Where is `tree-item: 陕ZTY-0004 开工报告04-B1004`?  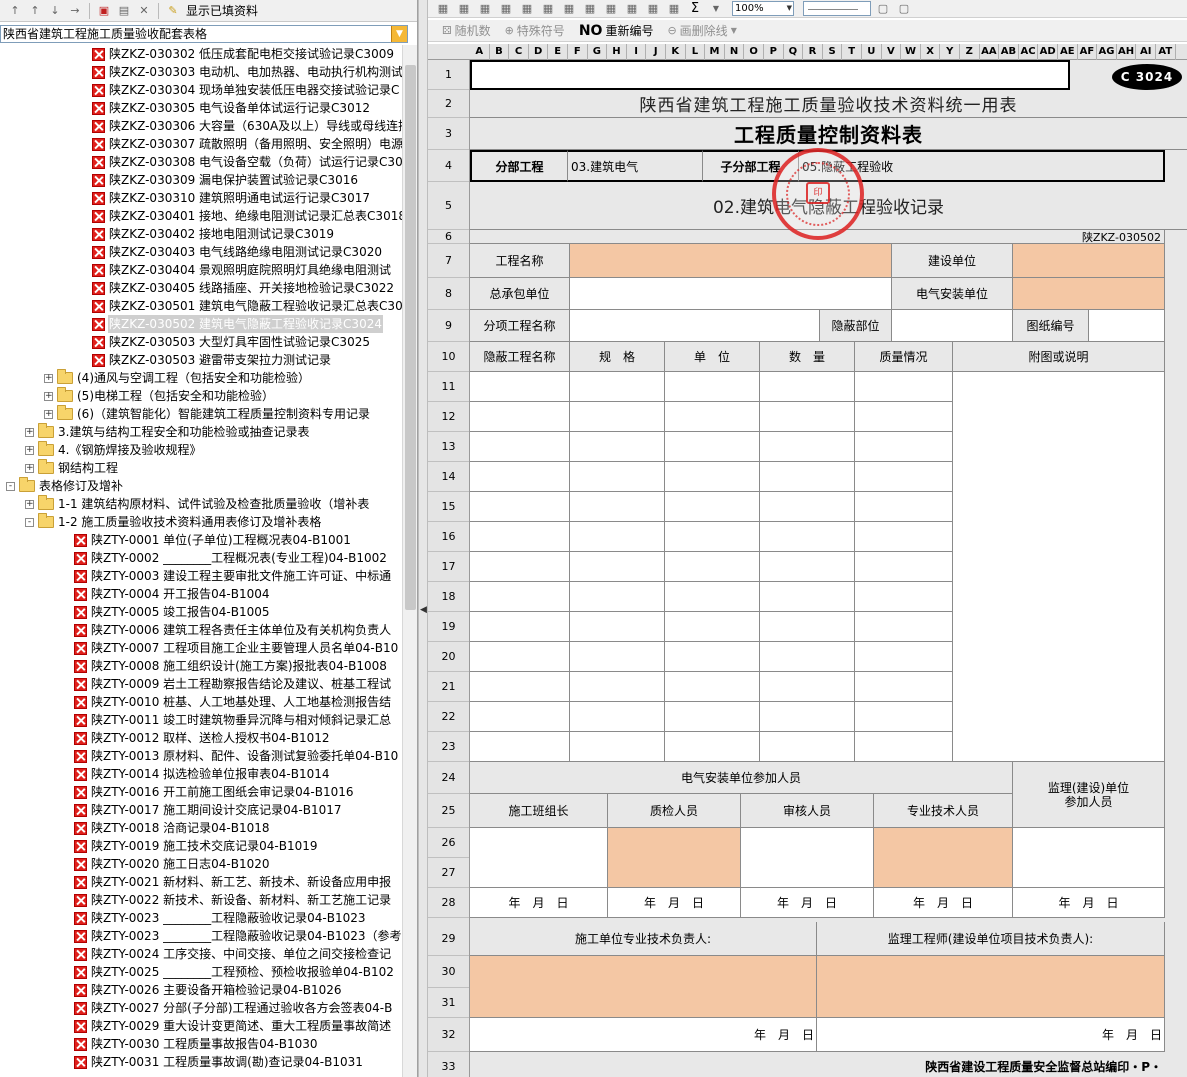 tree-item: 陕ZTY-0004 开工报告04-B1004 is located at coordinates (172, 594).